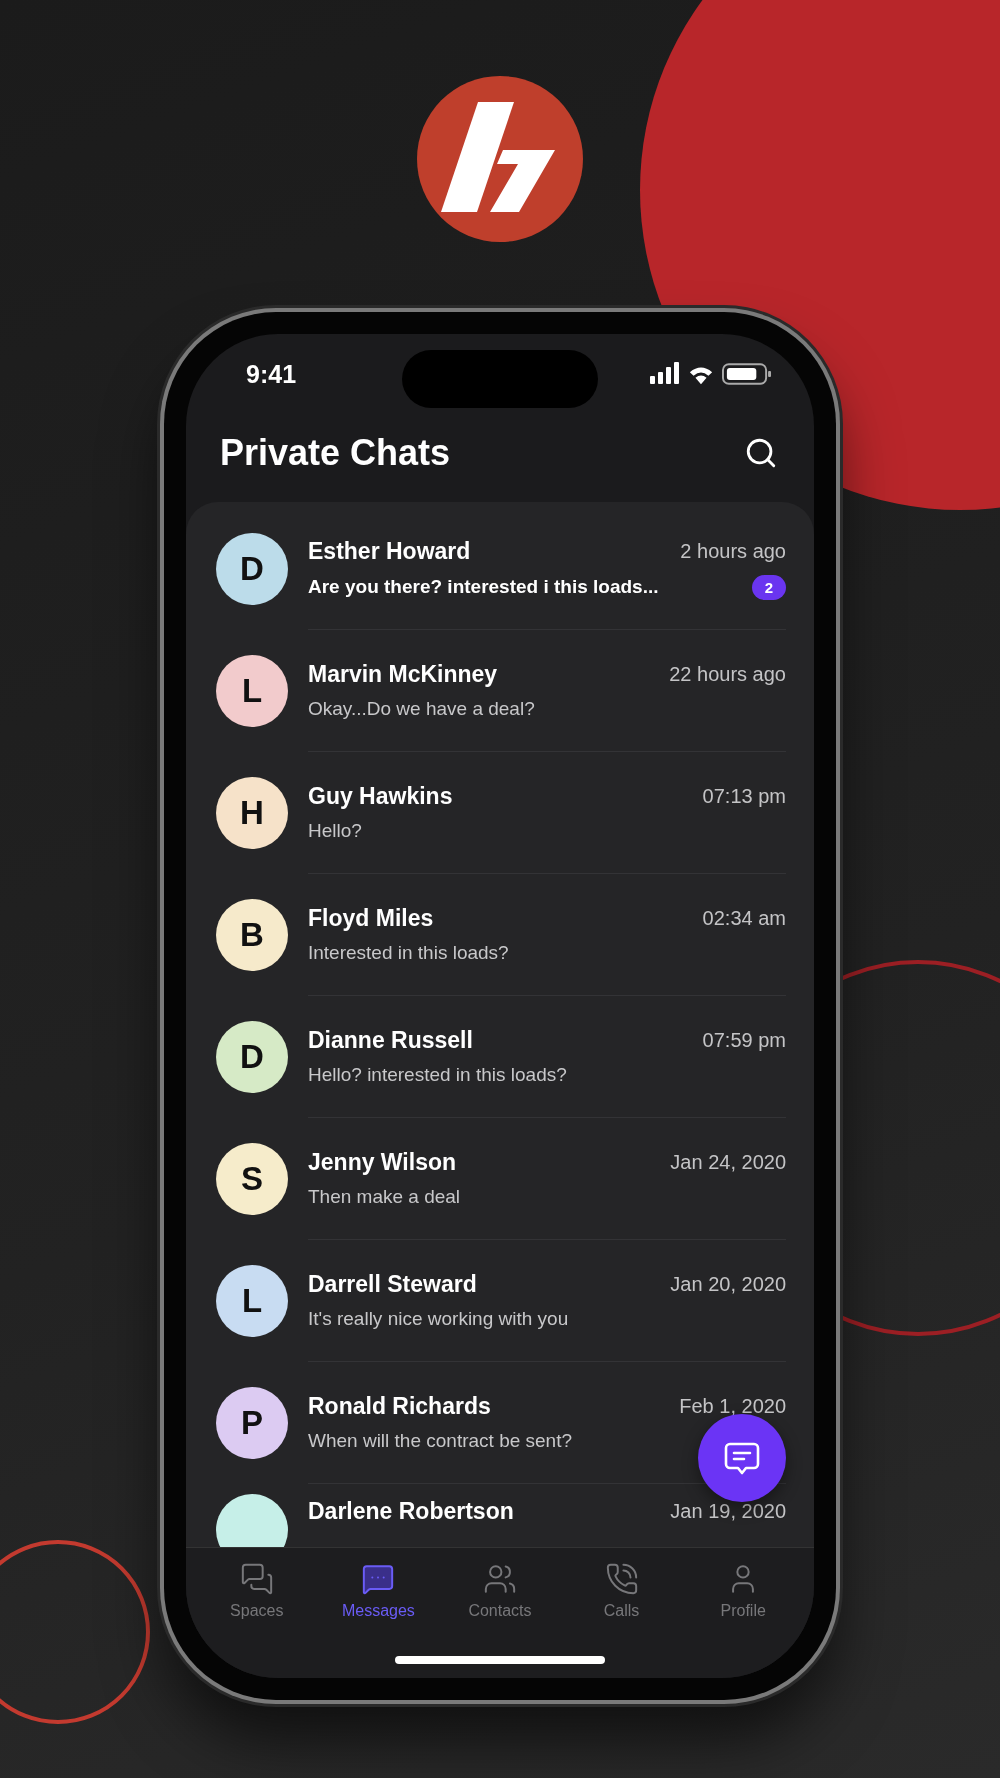  I want to click on avatar: P, so click(252, 1423).